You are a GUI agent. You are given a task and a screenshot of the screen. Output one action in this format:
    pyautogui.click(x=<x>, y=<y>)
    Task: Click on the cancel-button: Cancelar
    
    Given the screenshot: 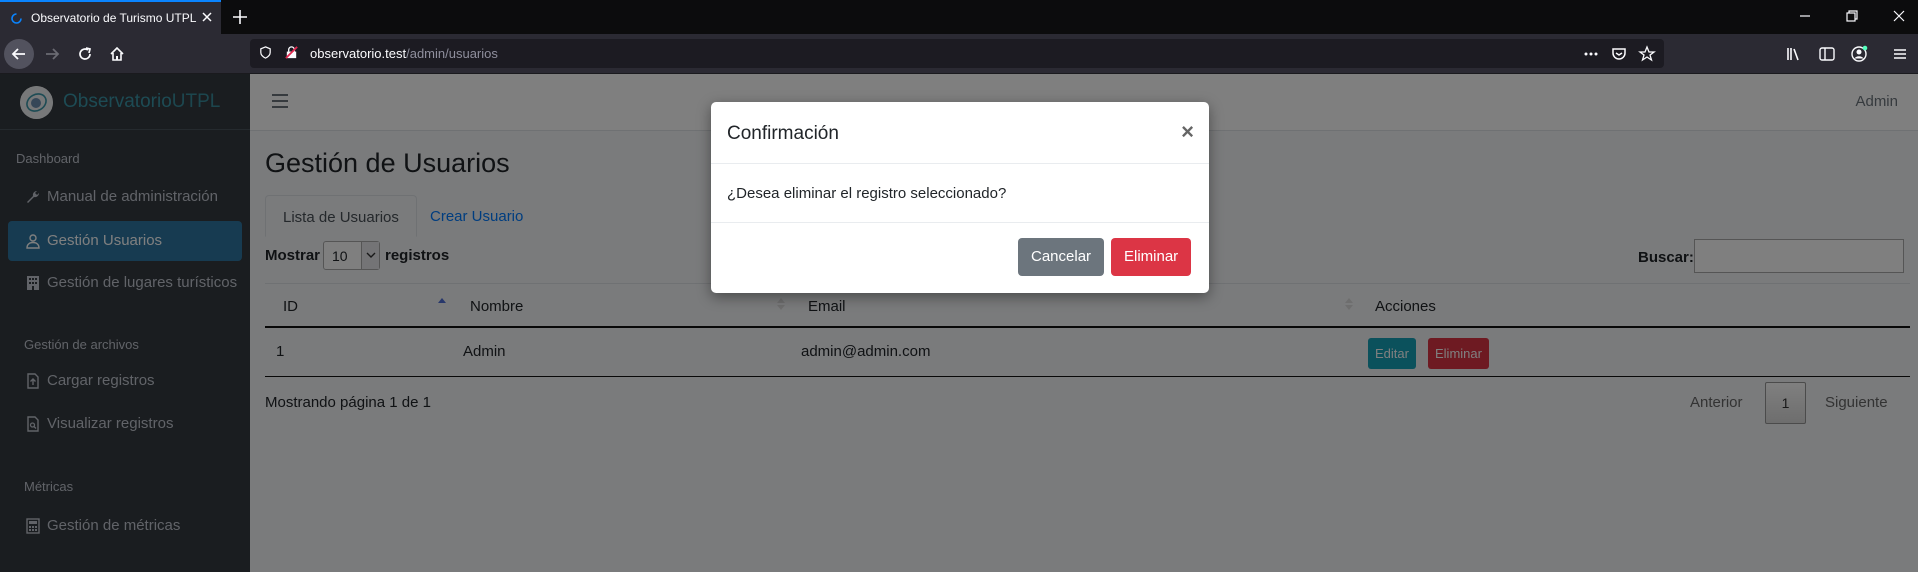 What is the action you would take?
    pyautogui.click(x=1061, y=257)
    